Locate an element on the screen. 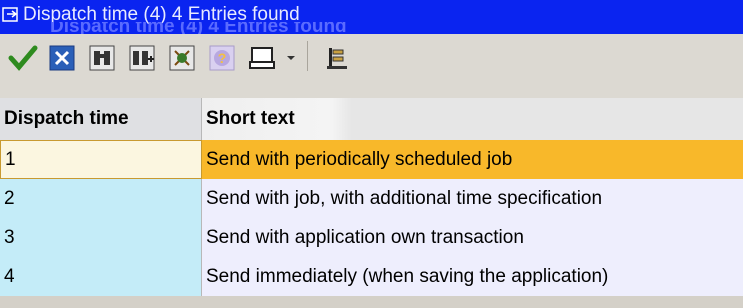 The image size is (743, 308). window-icon is located at coordinates (11, 15).